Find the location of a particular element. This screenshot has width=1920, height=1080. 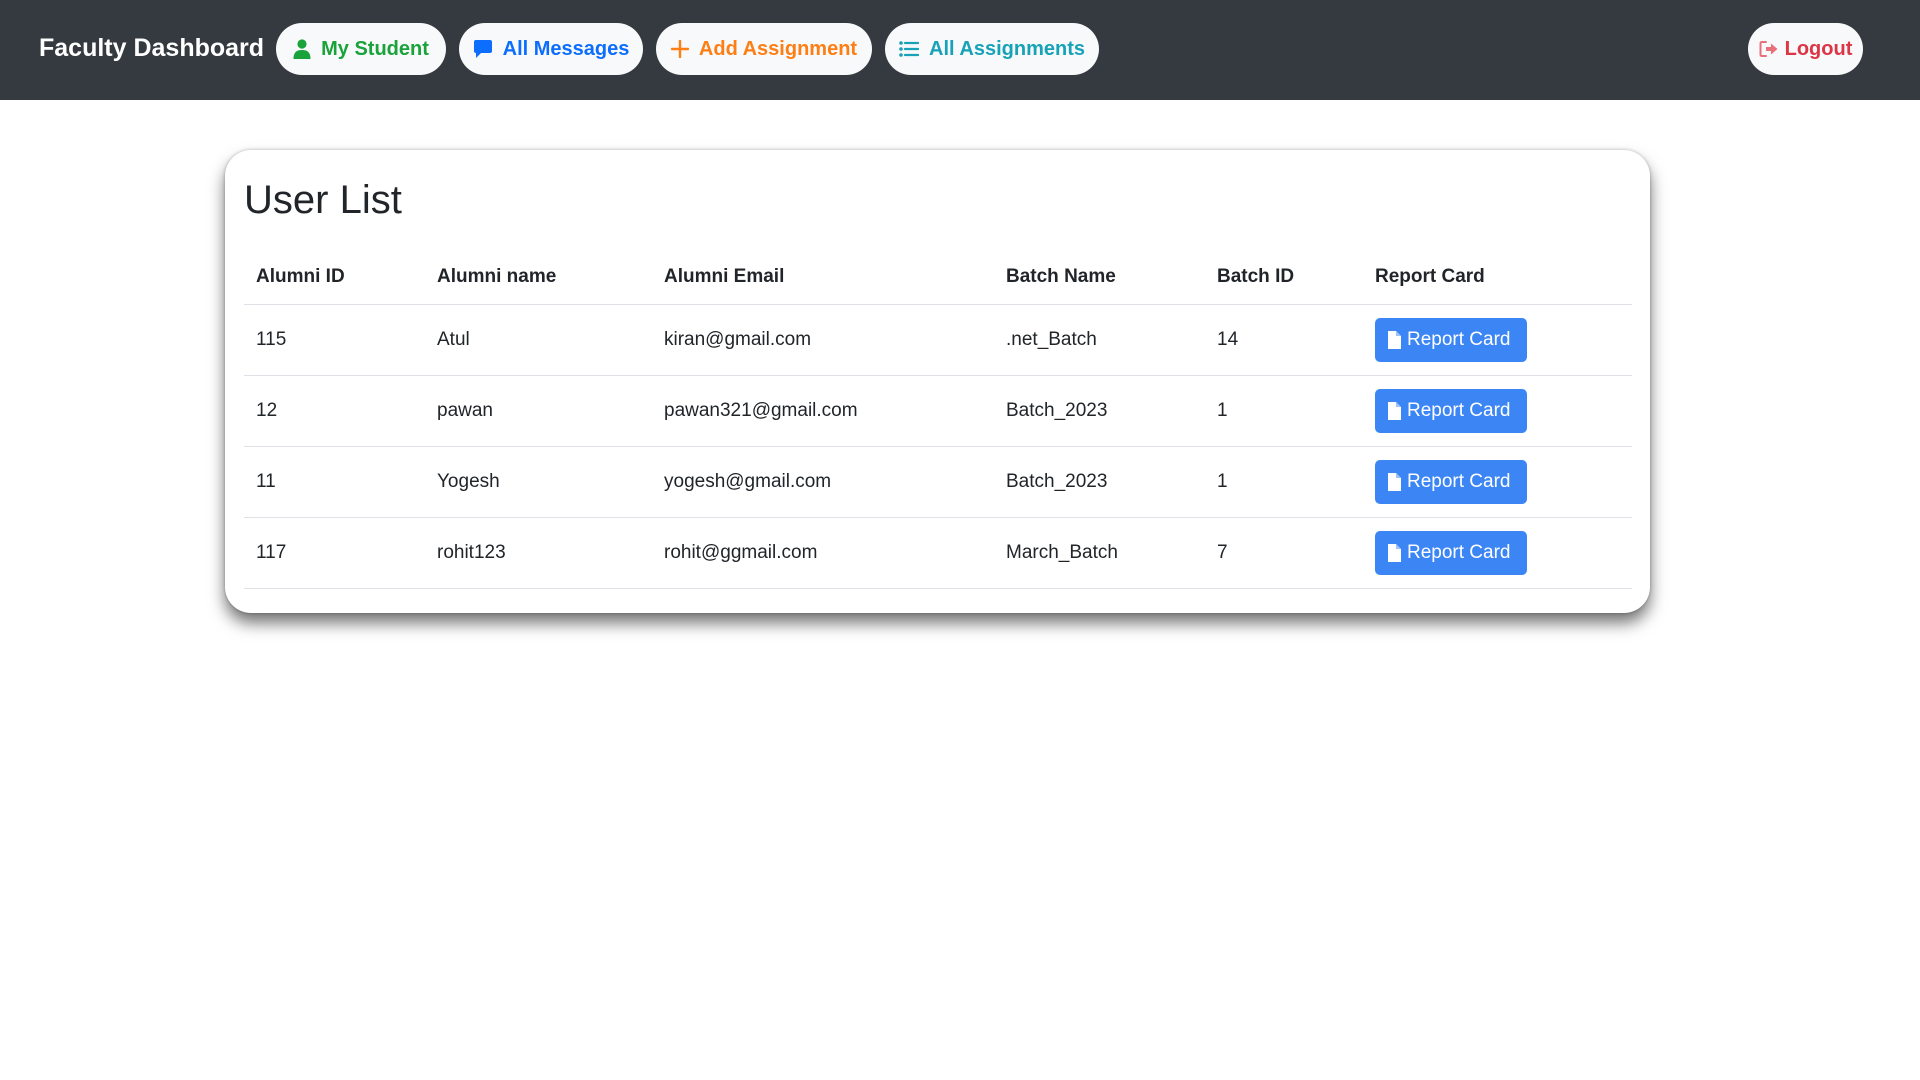

column-header-batch-id: Batch ID is located at coordinates (1284, 277).